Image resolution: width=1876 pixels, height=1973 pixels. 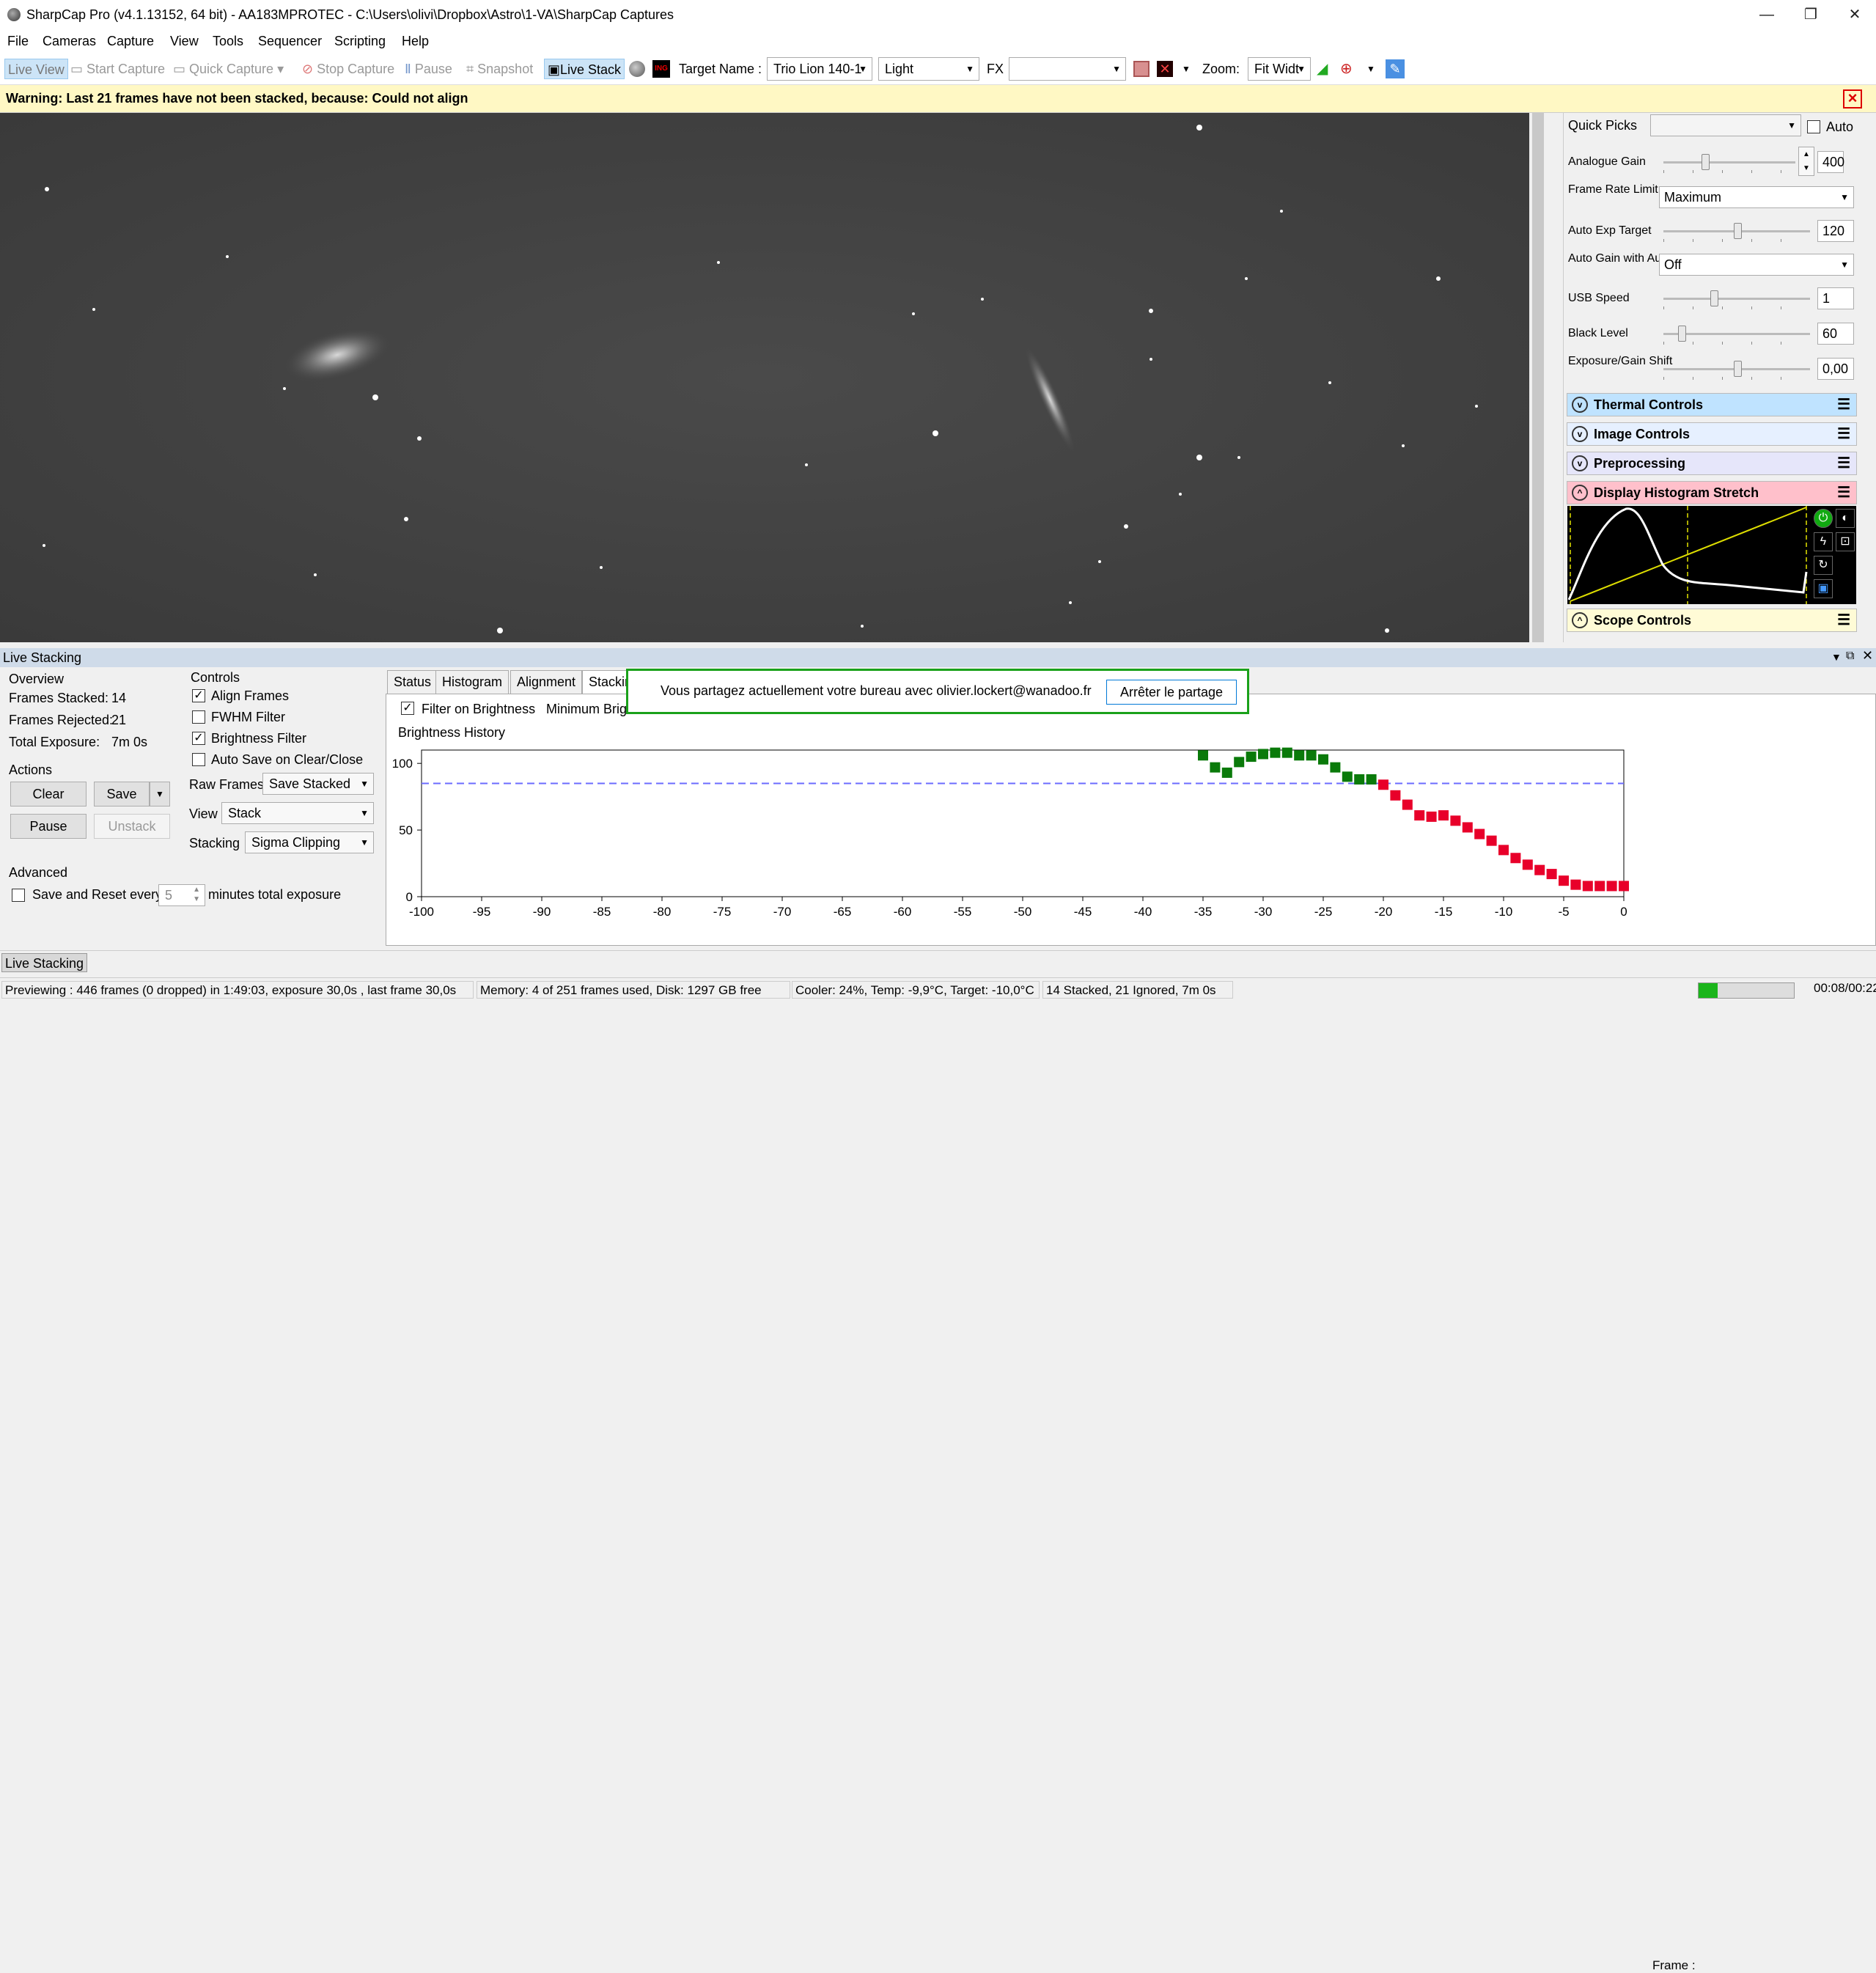 I want to click on reset-icon: ↻, so click(x=1823, y=565).